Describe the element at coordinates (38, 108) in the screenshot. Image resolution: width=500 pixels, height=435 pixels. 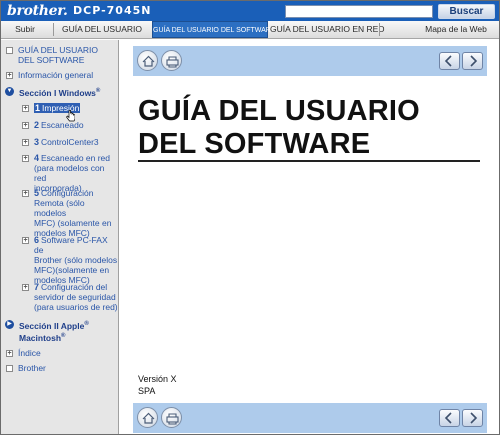
I see `item-number: 1` at that location.